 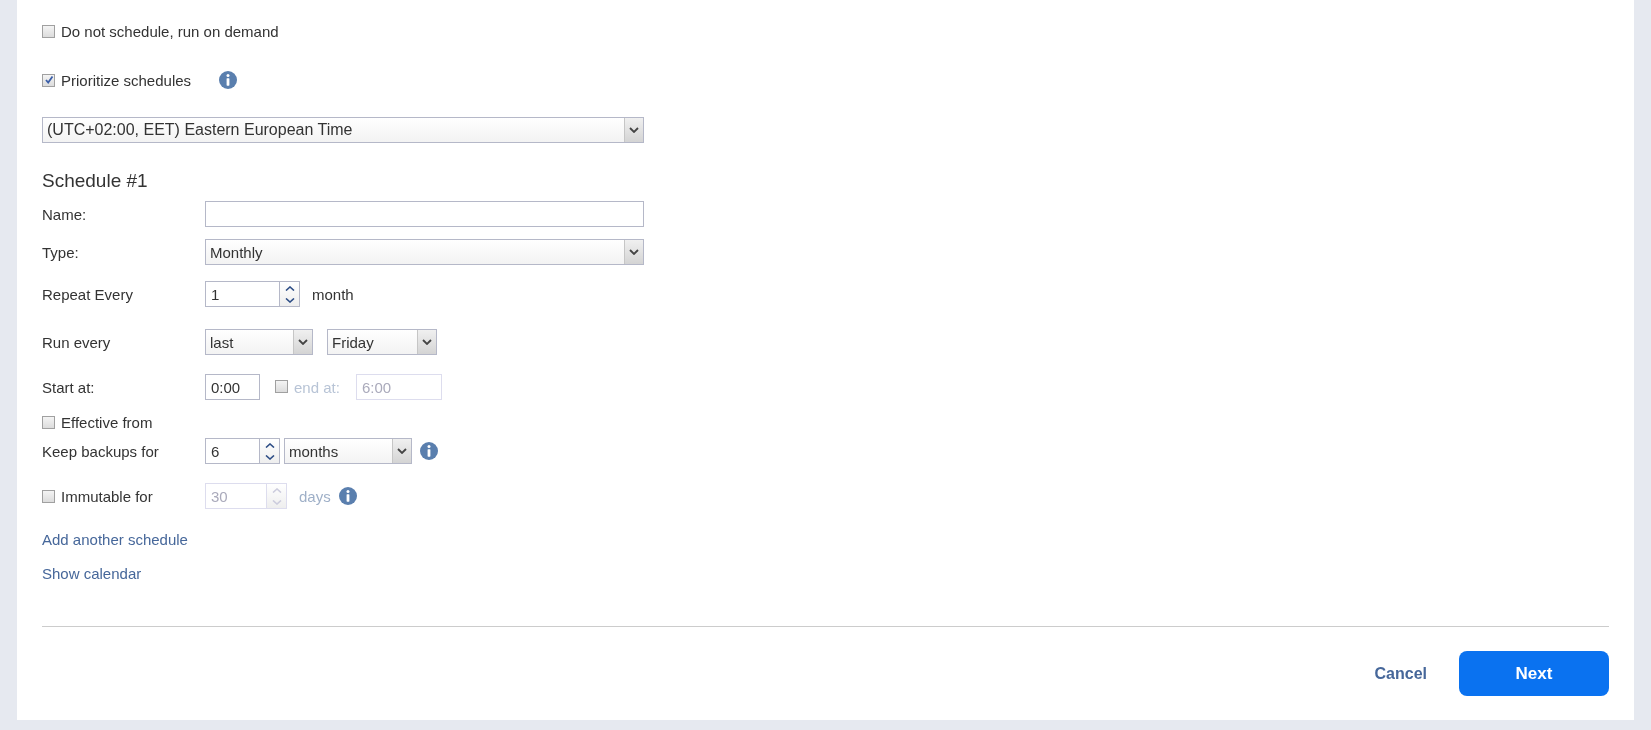 I want to click on link: Add another schedule, so click(x=115, y=539).